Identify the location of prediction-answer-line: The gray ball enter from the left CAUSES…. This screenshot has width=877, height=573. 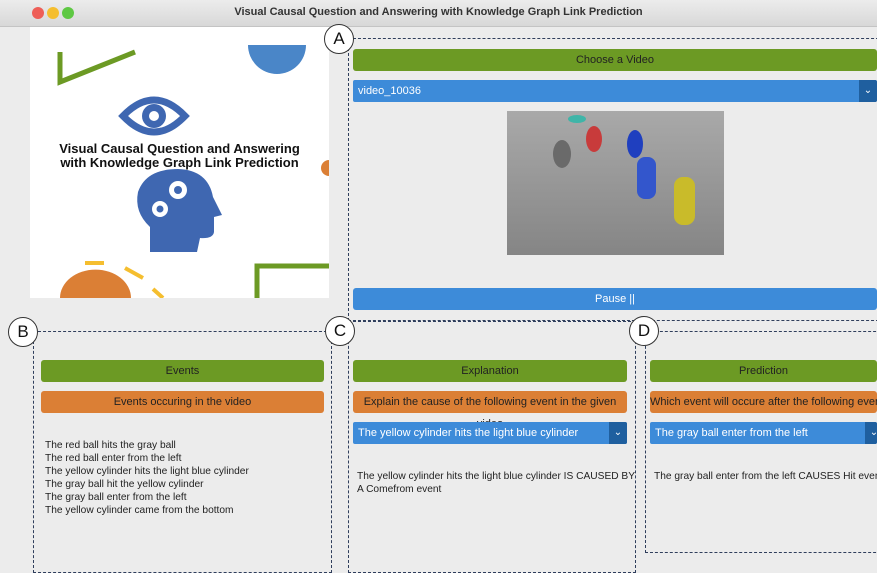
(765, 476).